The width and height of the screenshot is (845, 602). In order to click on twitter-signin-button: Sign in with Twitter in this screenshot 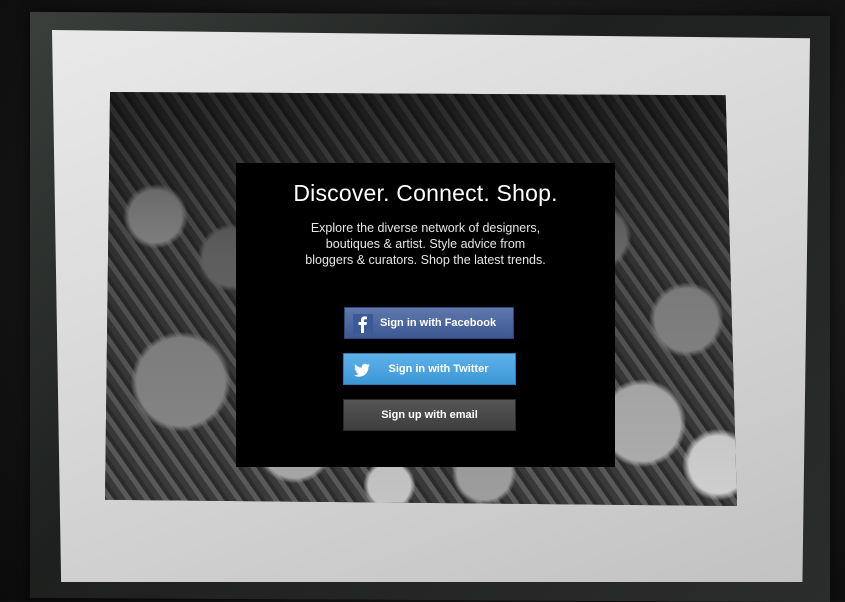, I will do `click(429, 369)`.